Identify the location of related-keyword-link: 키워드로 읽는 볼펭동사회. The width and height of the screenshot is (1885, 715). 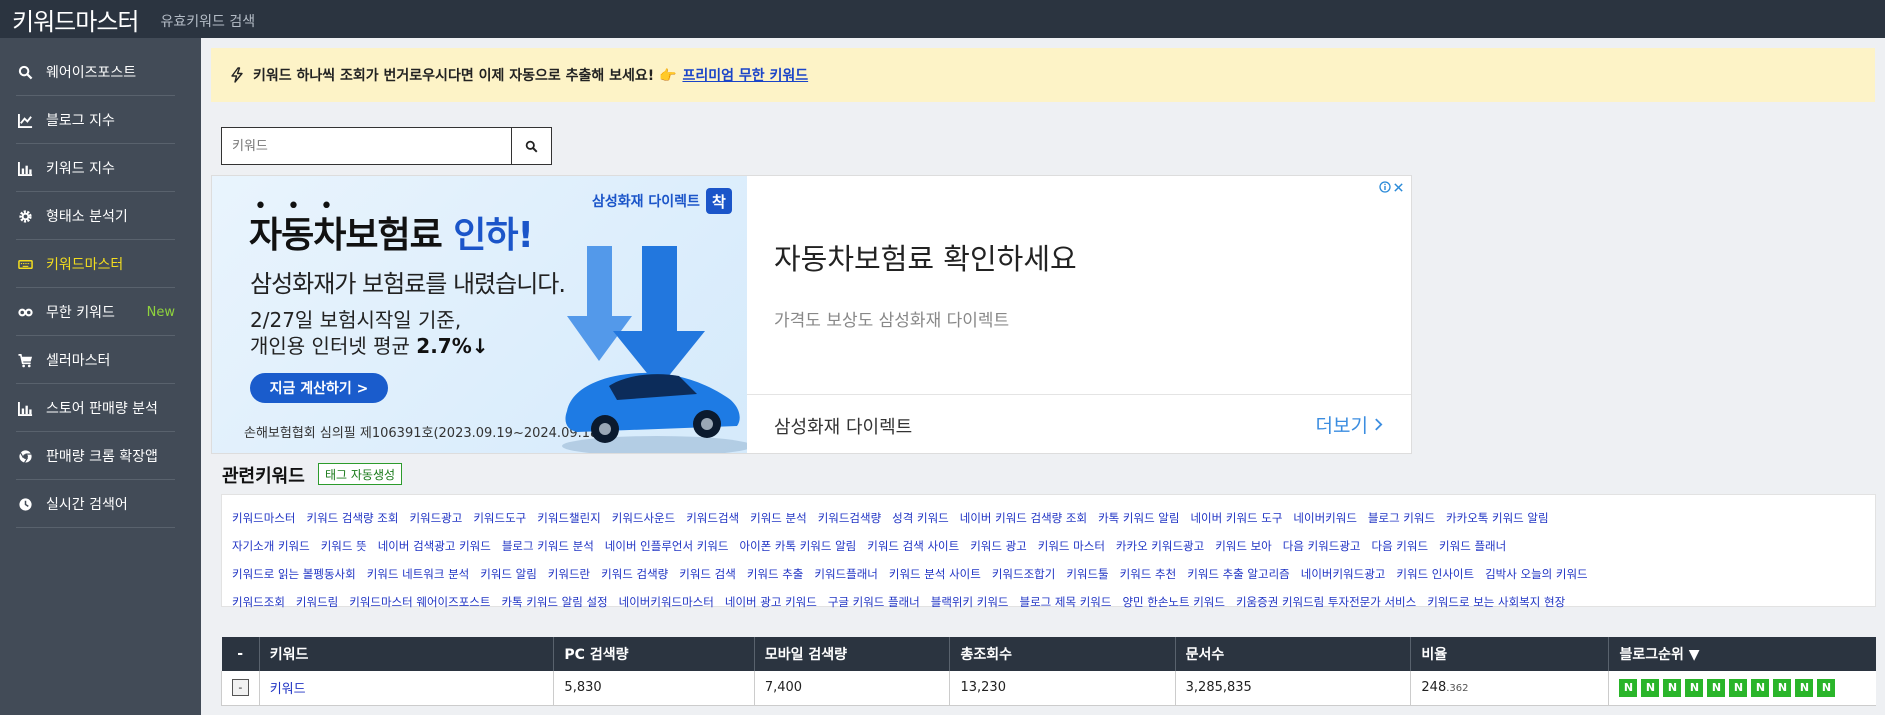
(294, 574).